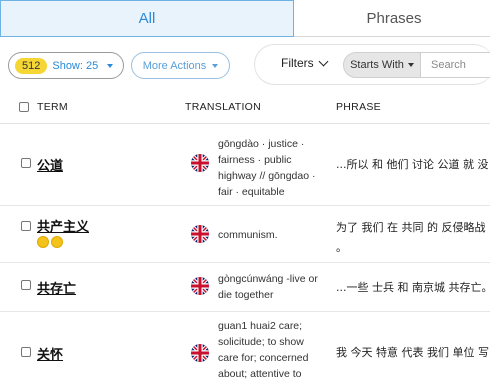 The height and width of the screenshot is (392, 490). I want to click on translation-text: communism., so click(270, 235).